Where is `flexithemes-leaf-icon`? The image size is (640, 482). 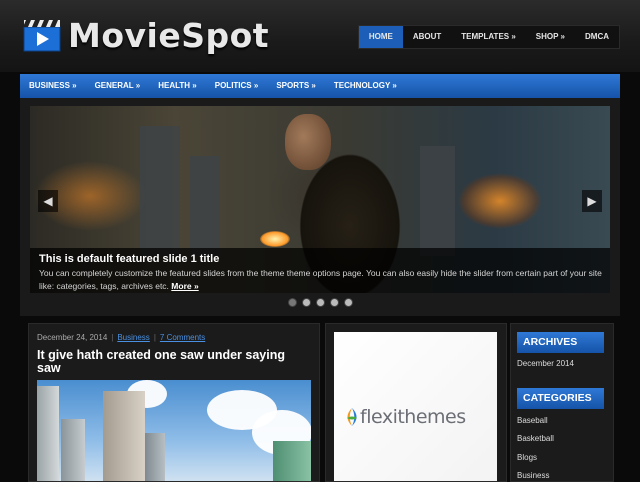 flexithemes-leaf-icon is located at coordinates (352, 417).